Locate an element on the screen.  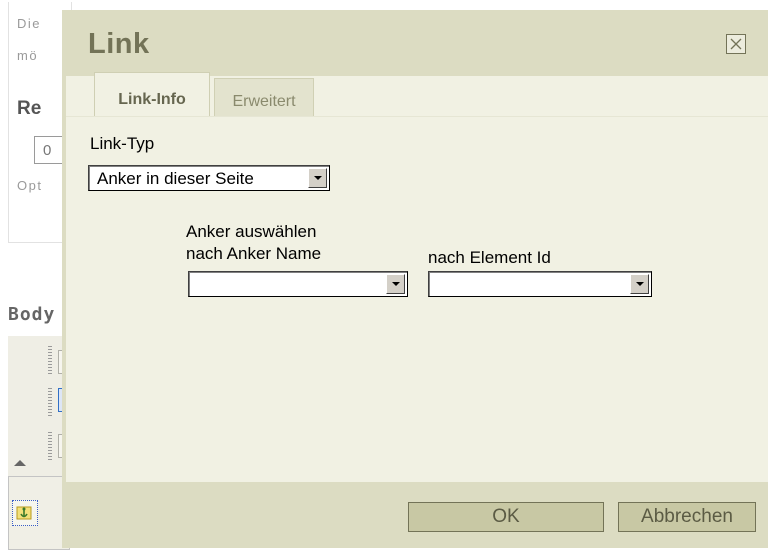
dialog-title: Link is located at coordinates (119, 44).